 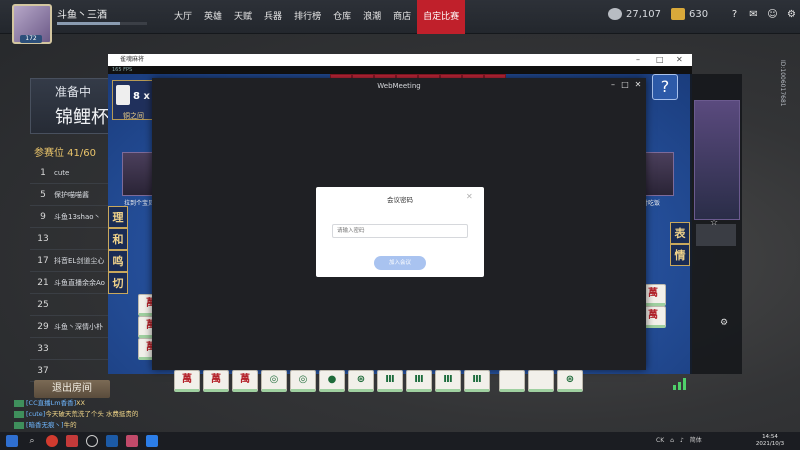 What do you see at coordinates (213, 17) in the screenshot?
I see `tab-heroes: 英雄` at bounding box center [213, 17].